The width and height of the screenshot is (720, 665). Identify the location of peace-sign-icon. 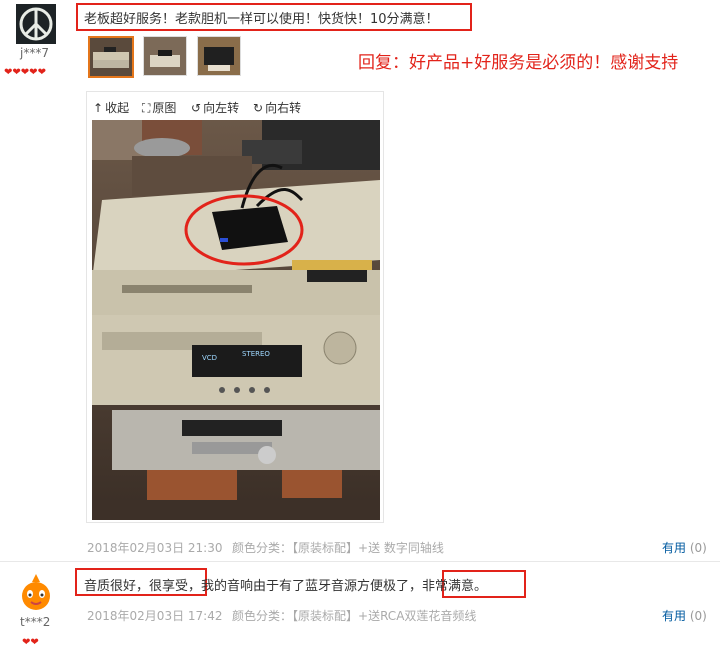
(36, 24).